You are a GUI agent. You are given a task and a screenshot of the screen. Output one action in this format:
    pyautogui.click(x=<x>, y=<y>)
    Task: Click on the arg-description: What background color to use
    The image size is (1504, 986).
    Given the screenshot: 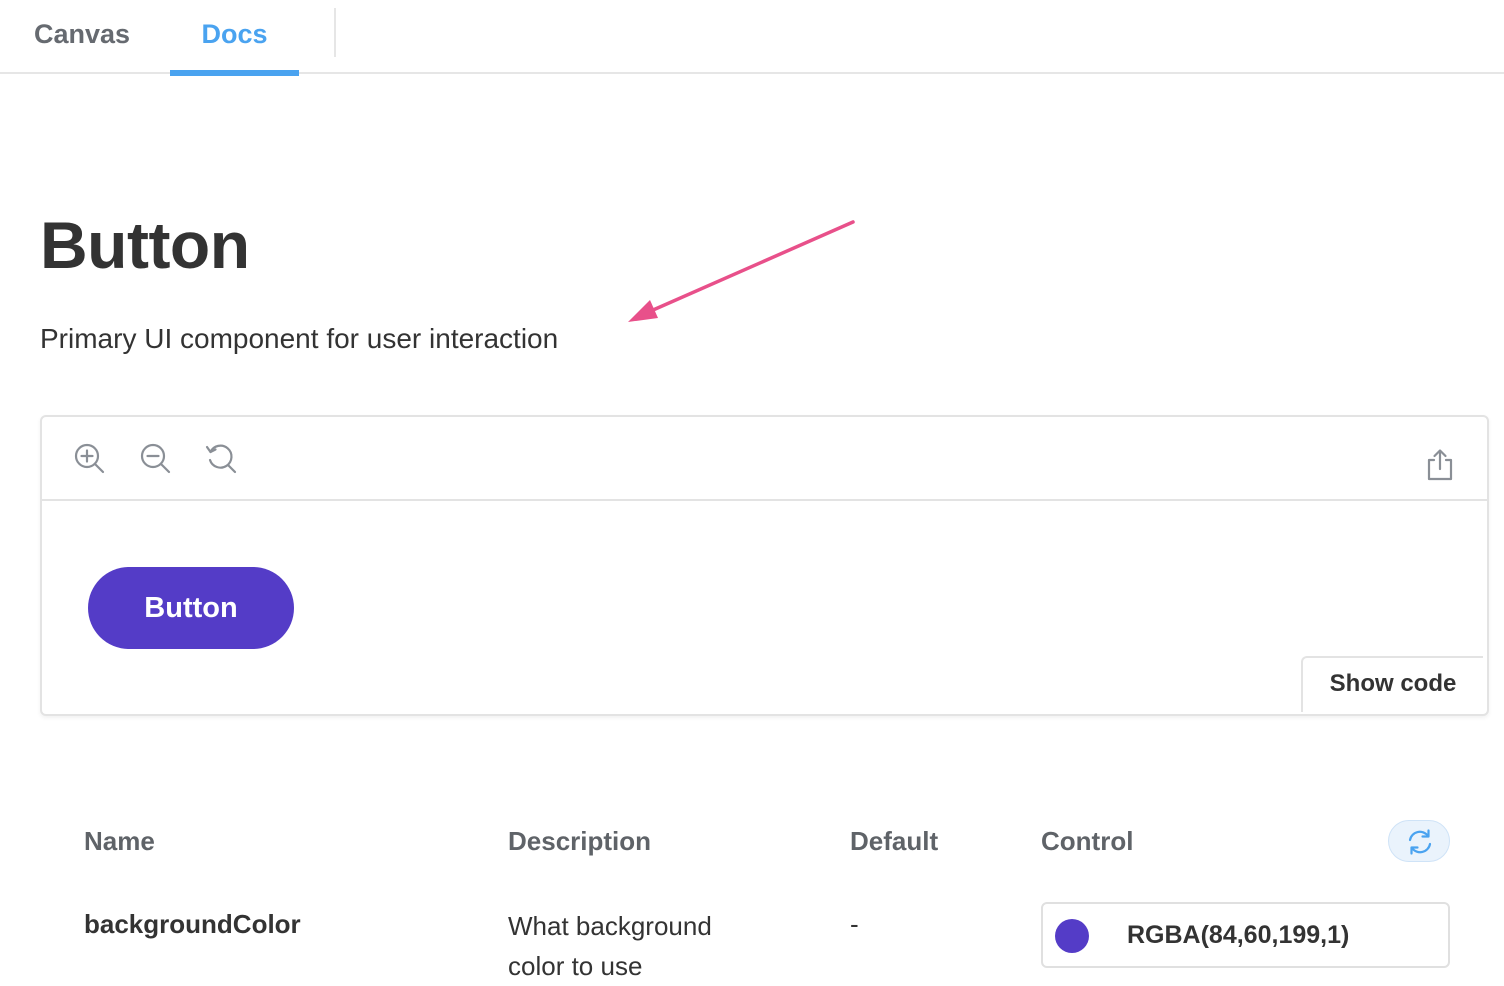 What is the action you would take?
    pyautogui.click(x=610, y=946)
    